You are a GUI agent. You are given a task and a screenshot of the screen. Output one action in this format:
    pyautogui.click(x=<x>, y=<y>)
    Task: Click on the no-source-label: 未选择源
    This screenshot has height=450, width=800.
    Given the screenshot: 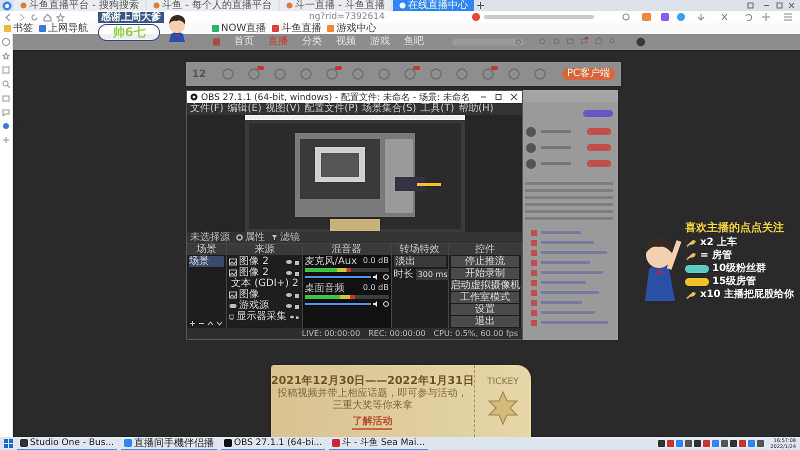 What is the action you would take?
    pyautogui.click(x=210, y=237)
    